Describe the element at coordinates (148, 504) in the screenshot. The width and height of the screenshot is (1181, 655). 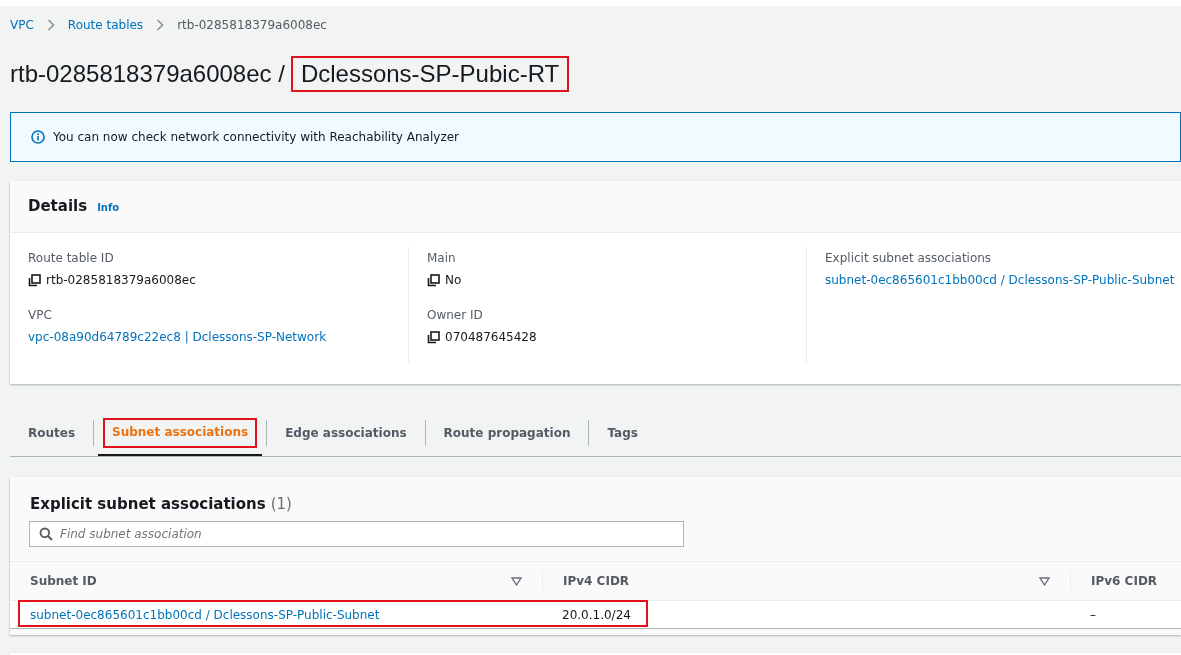
I see `panel-heading: Explicit subnet associations` at that location.